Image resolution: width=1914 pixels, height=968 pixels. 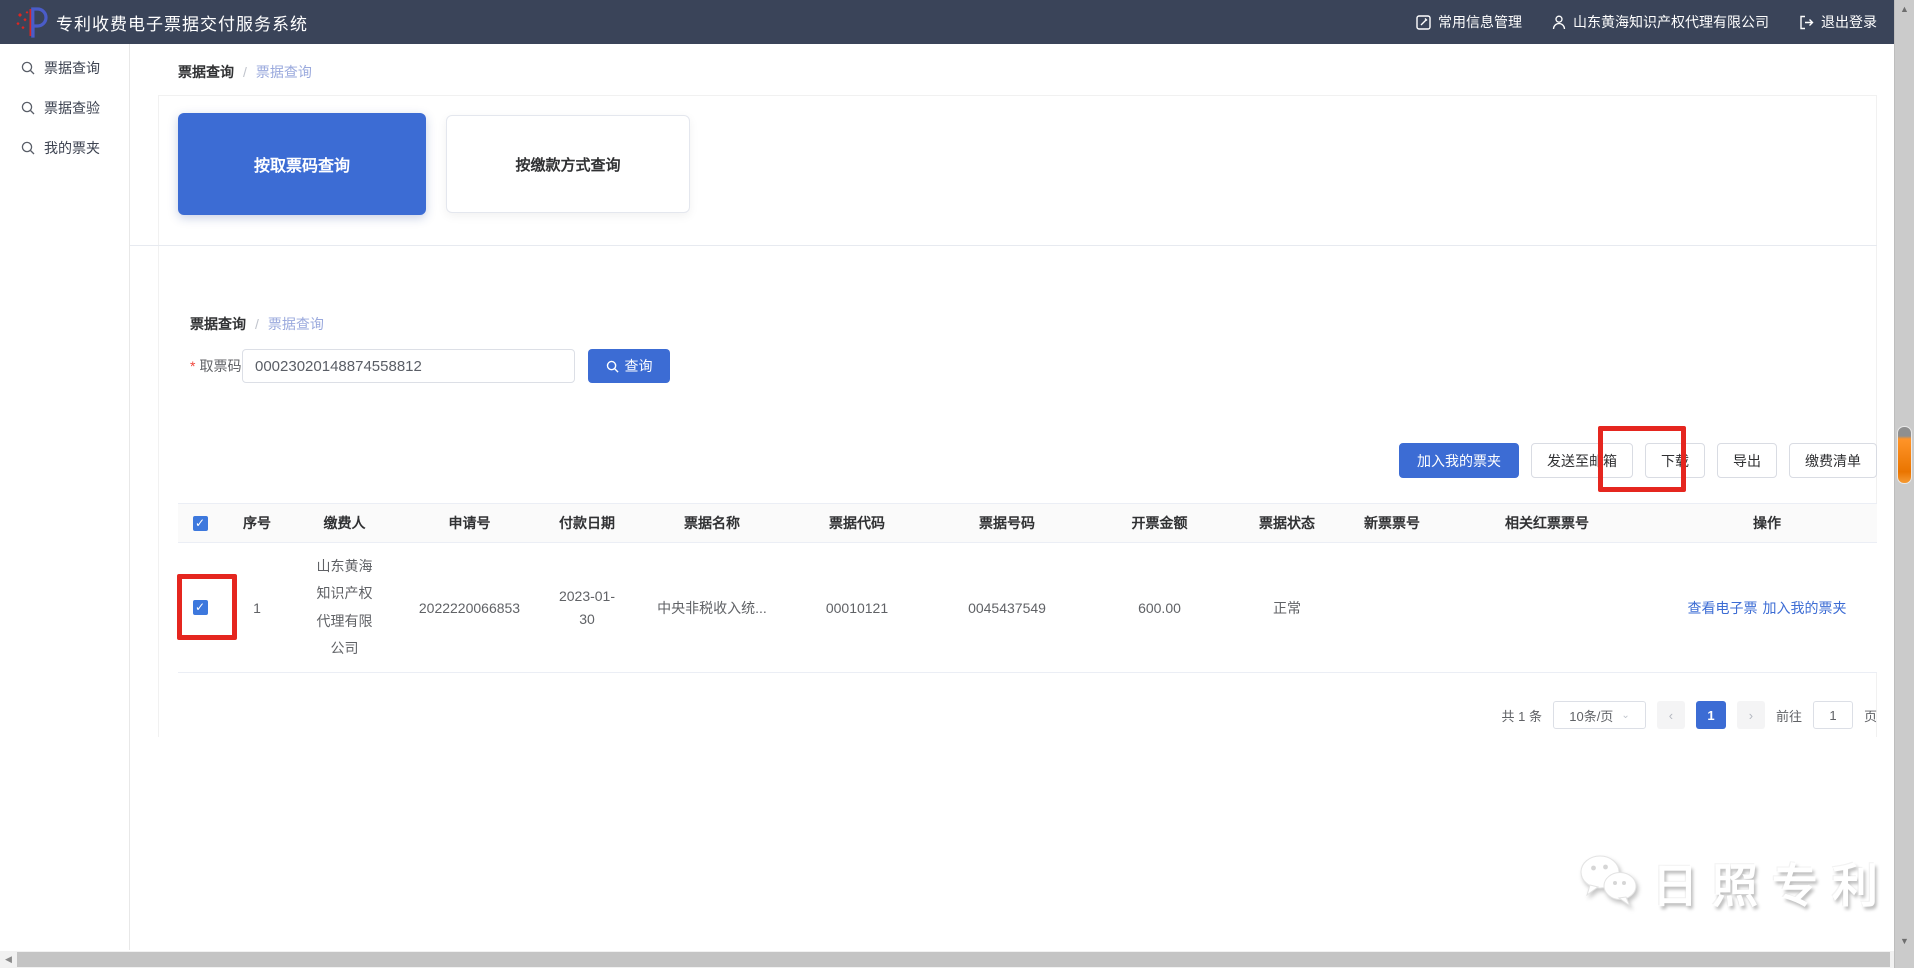 What do you see at coordinates (568, 164) in the screenshot?
I see `tab-query-by-payment: 按缴款方式查询` at bounding box center [568, 164].